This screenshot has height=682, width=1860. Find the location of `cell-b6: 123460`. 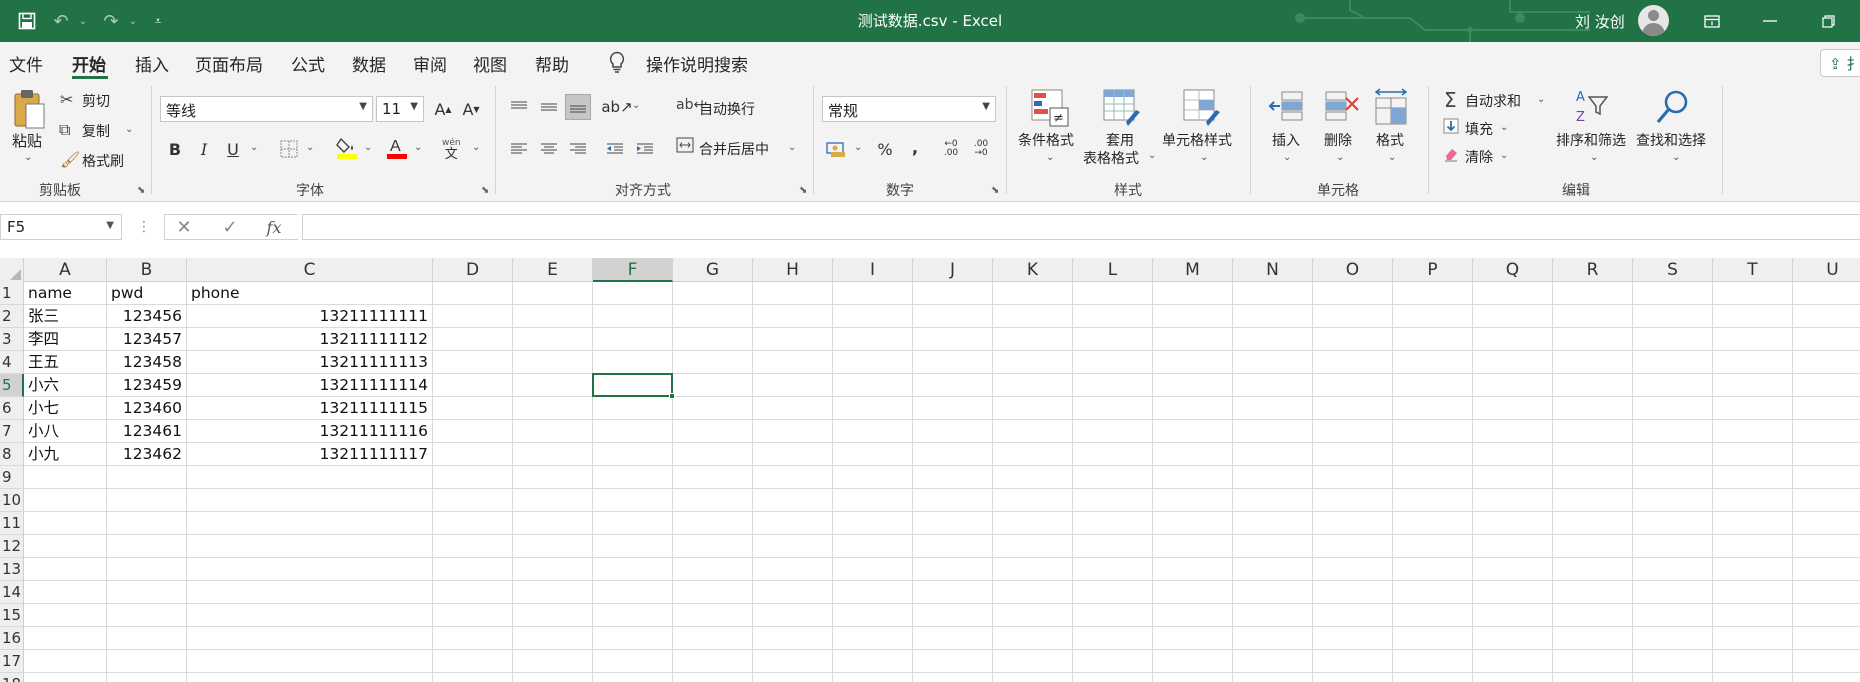

cell-b6: 123460 is located at coordinates (146, 408).